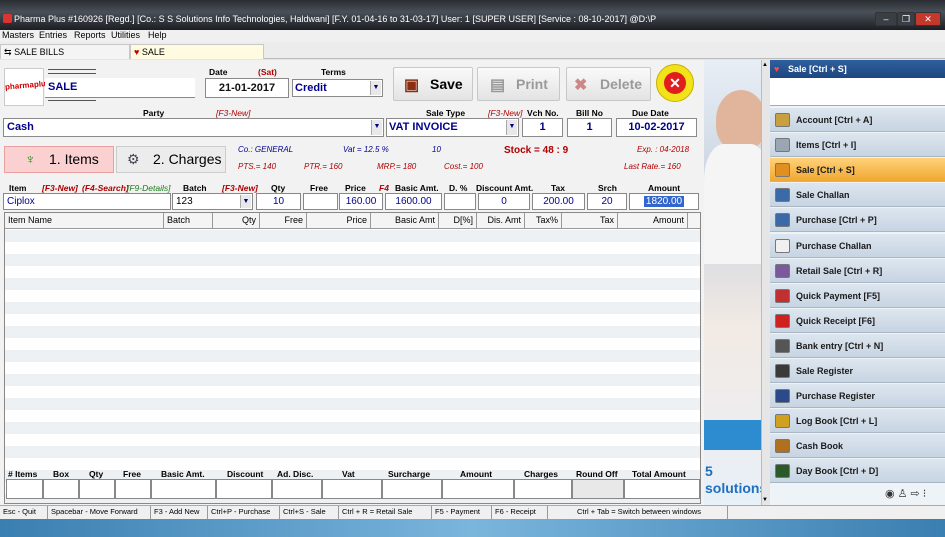 This screenshot has height=537, width=945. Describe the element at coordinates (656, 127) in the screenshot. I see `due-date-field: 10-02-2017` at that location.